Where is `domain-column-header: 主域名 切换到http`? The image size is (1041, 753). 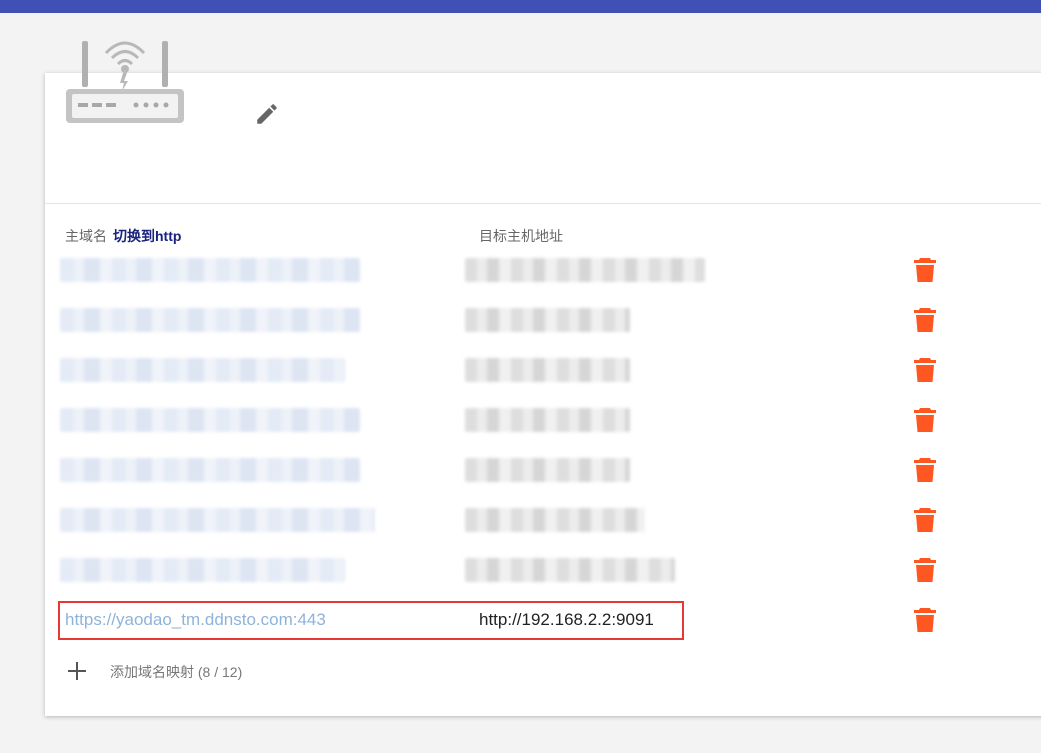
domain-column-header: 主域名 切换到http is located at coordinates (123, 236).